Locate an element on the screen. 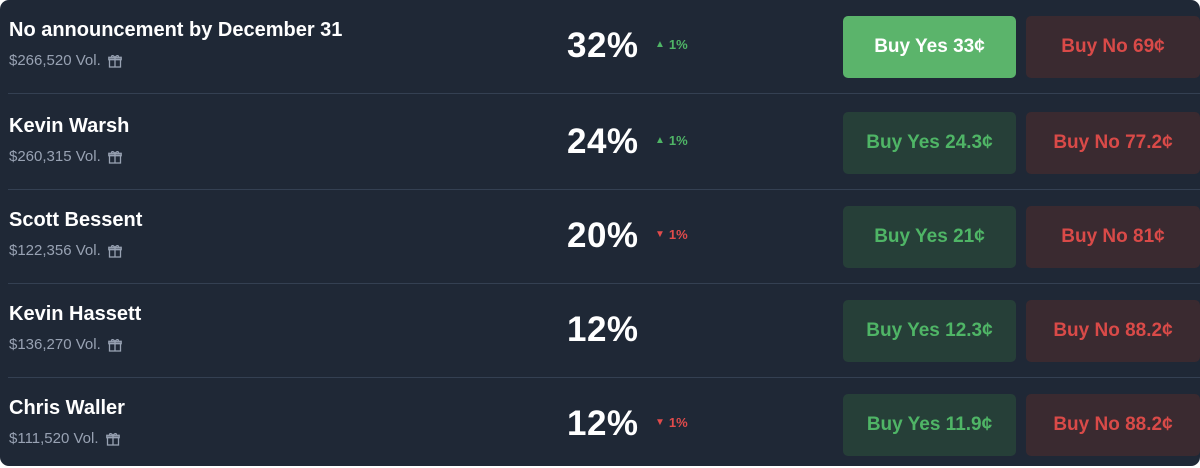  outcome-percent: 24% is located at coordinates (603, 141).